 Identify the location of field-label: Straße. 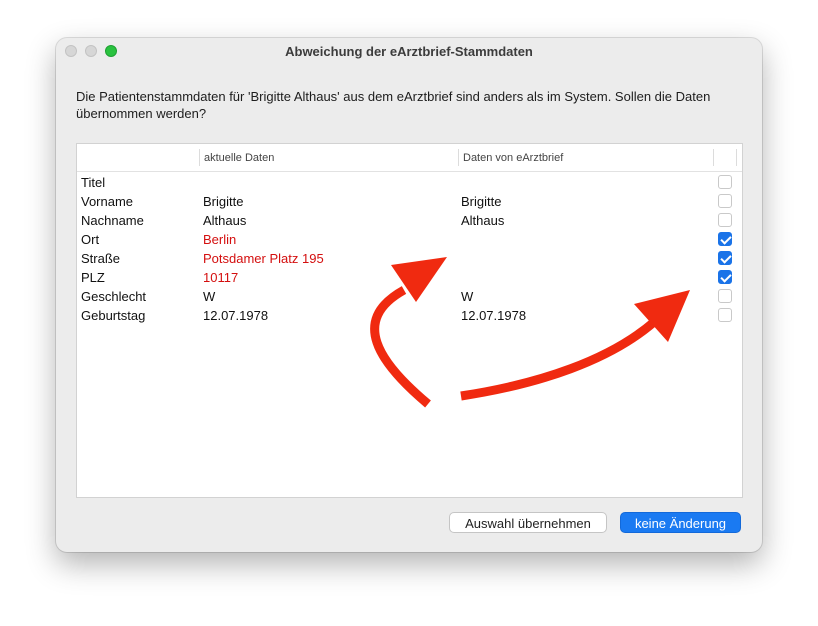
(101, 258).